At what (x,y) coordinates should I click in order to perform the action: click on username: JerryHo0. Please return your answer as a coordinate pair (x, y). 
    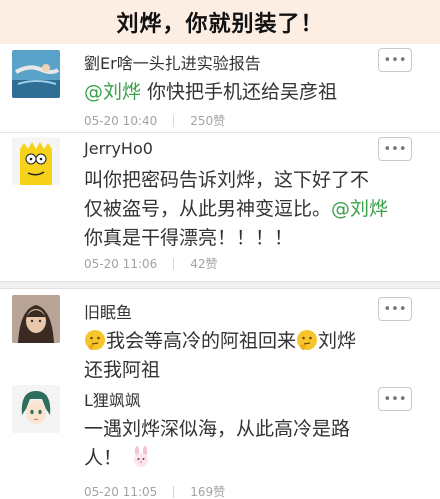
    Looking at the image, I should click on (118, 148).